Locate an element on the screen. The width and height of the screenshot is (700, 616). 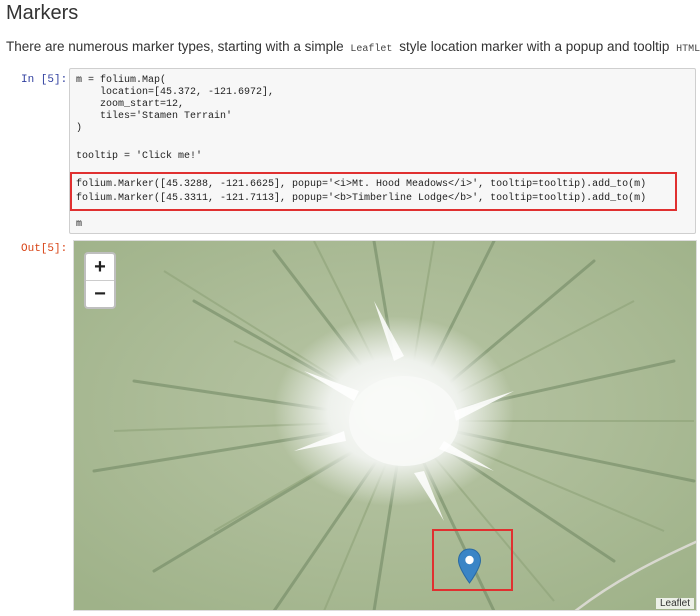
map-attribution: Leaflet is located at coordinates (674, 603).